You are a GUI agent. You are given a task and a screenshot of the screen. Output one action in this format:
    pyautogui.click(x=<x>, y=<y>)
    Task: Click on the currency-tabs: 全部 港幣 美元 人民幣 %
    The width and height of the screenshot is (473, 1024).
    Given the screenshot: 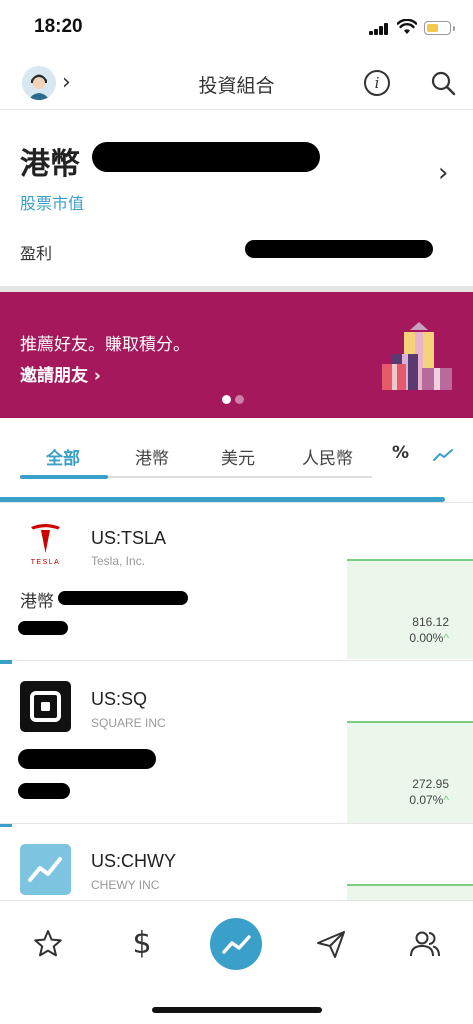 What is the action you would take?
    pyautogui.click(x=236, y=458)
    